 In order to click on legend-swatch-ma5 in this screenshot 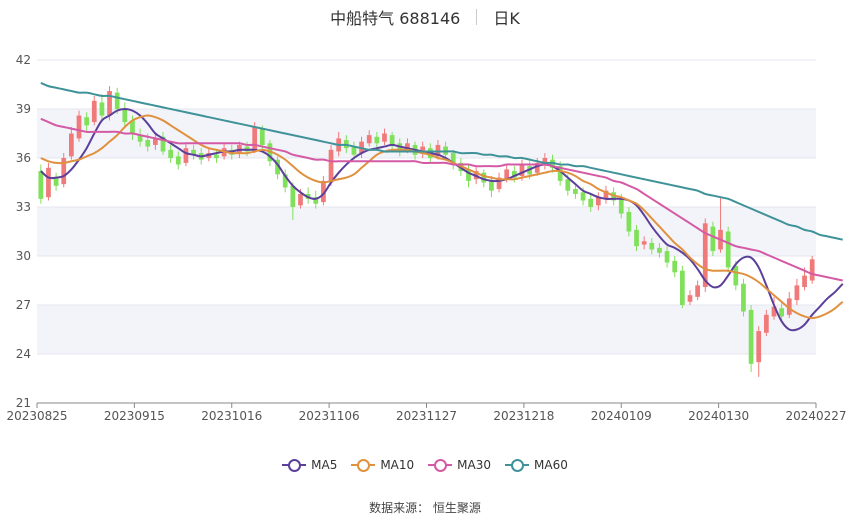, I will do `click(294, 465)`.